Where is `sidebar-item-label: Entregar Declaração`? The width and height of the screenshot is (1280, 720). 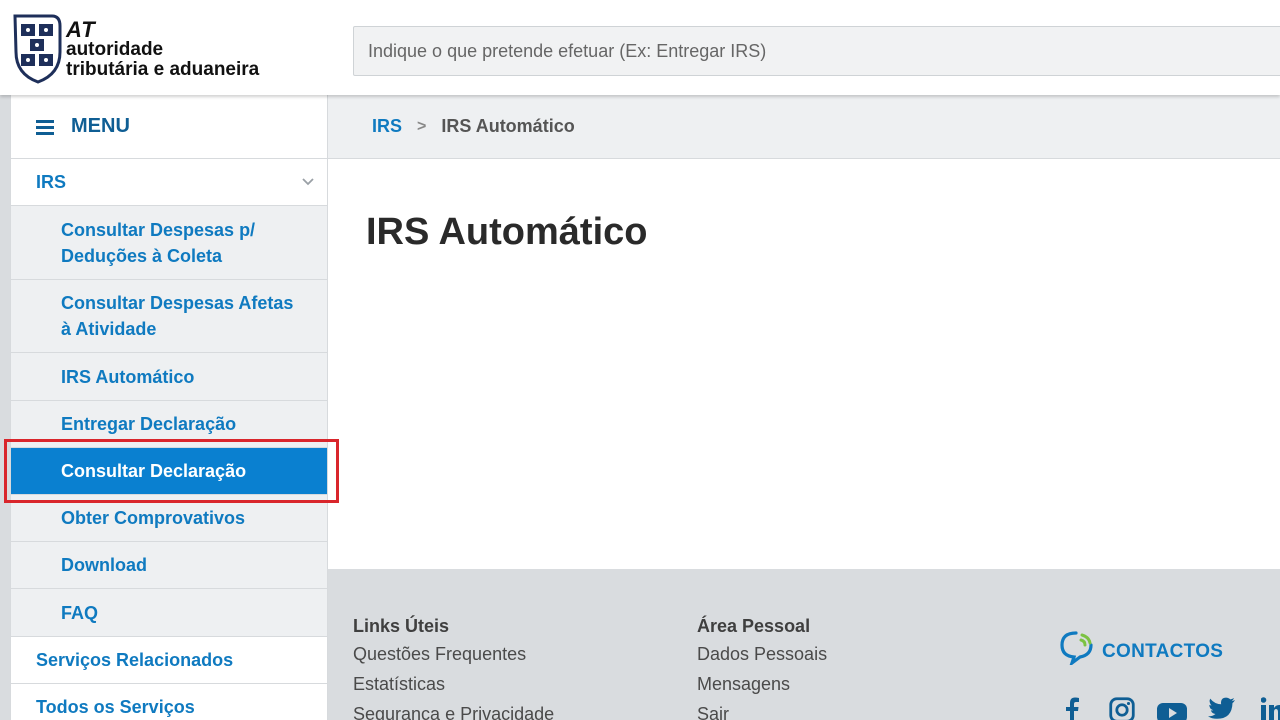 sidebar-item-label: Entregar Declaração is located at coordinates (149, 424).